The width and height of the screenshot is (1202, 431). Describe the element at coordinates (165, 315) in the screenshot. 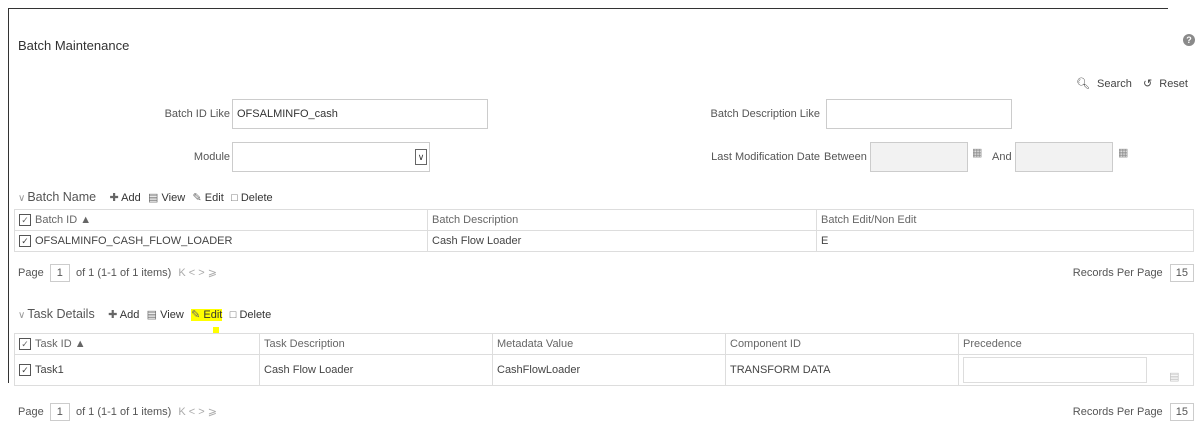

I see `view-task-button: ▤ View` at that location.